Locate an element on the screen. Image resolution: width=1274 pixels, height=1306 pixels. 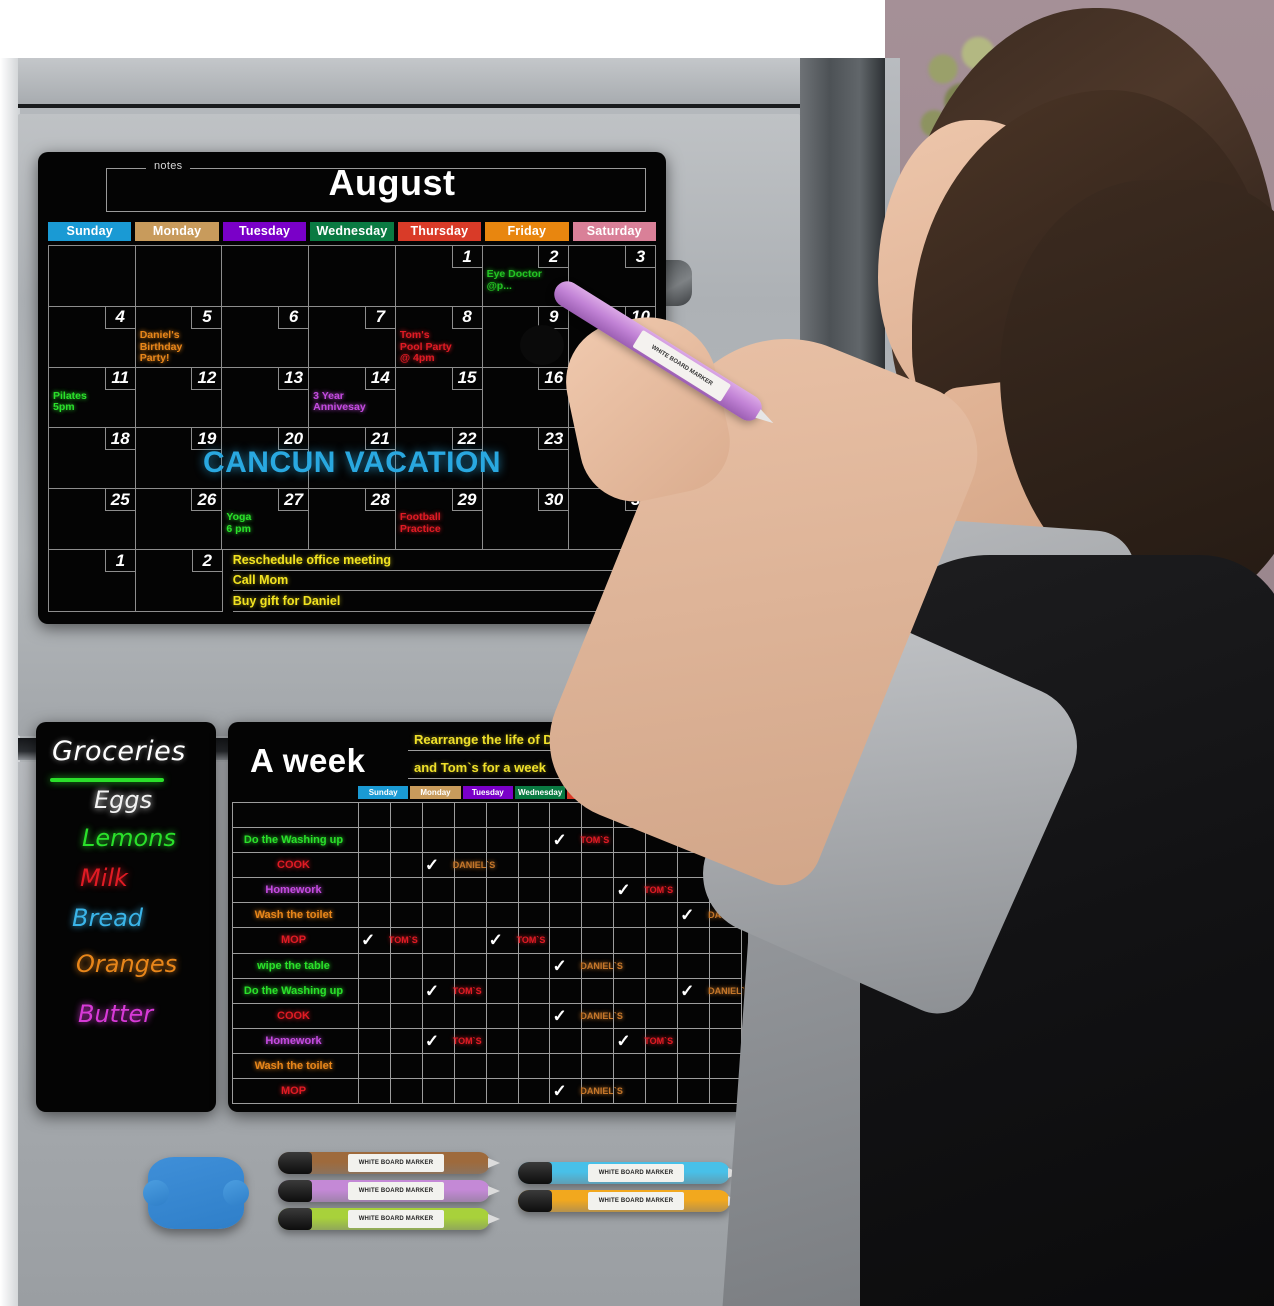
last-row-cell: 2 is located at coordinates (179, 581).